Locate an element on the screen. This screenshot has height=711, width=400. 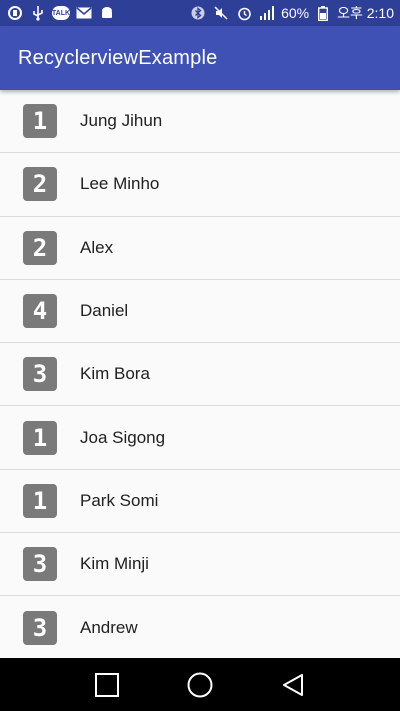
status-bar: TALK 60% 오후 2:10 is located at coordinates (200, 13).